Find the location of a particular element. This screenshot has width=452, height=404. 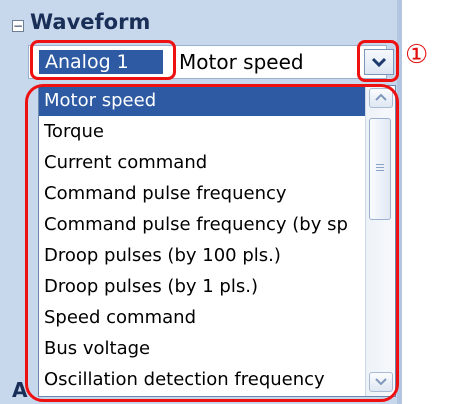

collapse-toggle: − is located at coordinates (18, 26).